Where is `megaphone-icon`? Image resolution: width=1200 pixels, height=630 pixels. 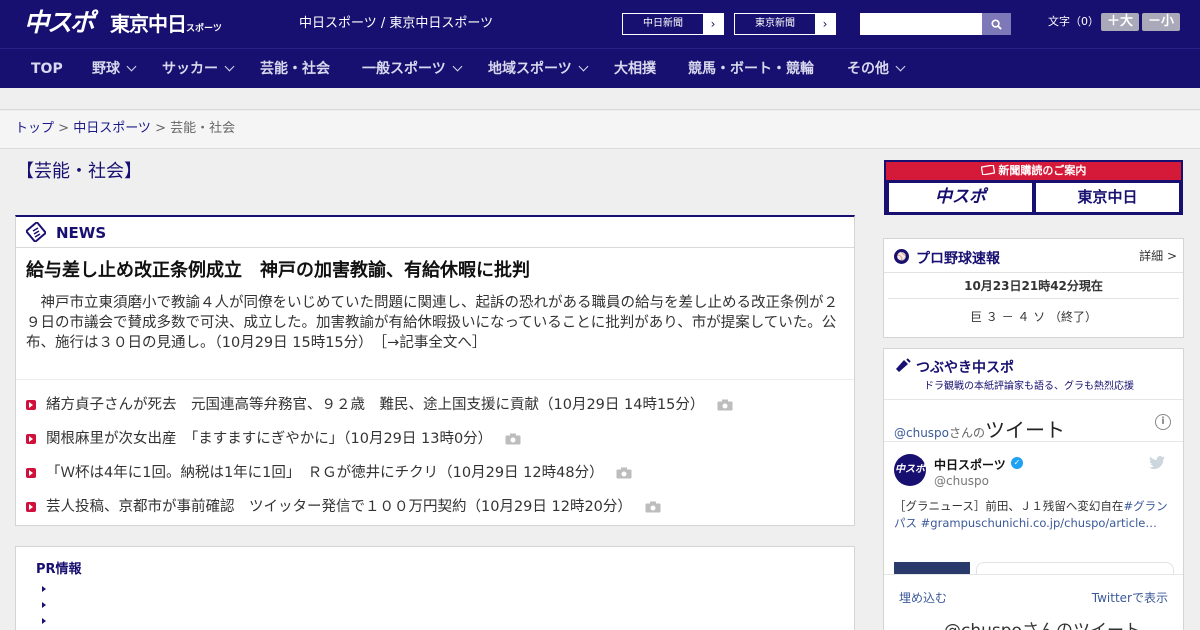
megaphone-icon is located at coordinates (903, 365).